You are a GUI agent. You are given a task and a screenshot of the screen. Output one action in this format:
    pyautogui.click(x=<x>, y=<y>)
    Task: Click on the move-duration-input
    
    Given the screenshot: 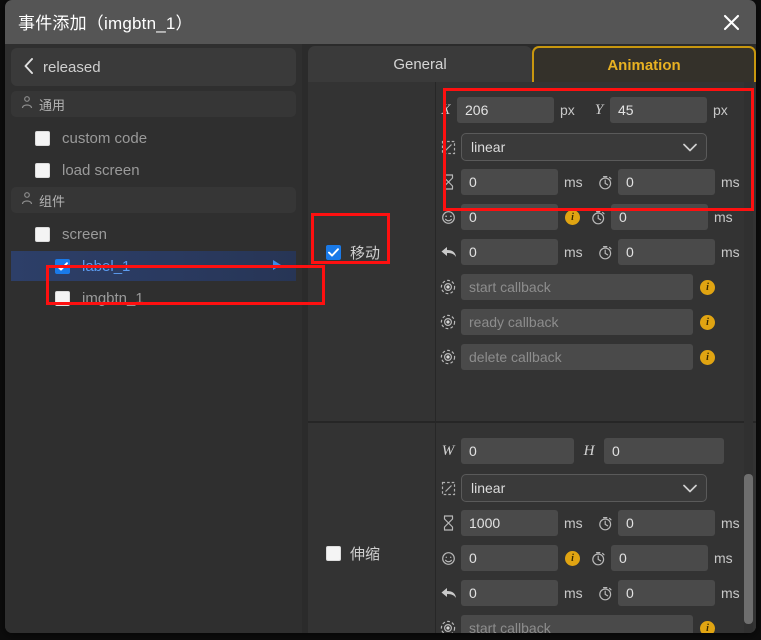 What is the action you would take?
    pyautogui.click(x=509, y=182)
    